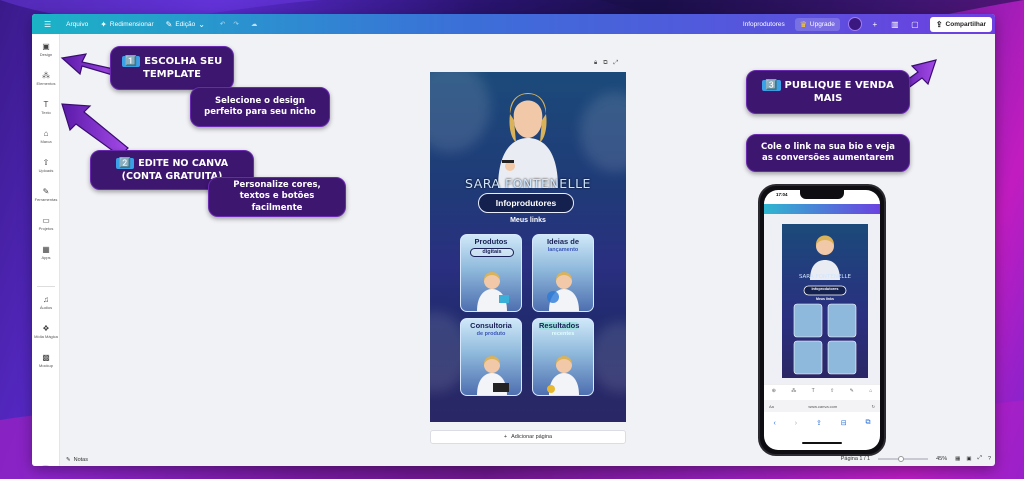  I want to click on resize-button: ✦ Redimensionar, so click(126, 24).